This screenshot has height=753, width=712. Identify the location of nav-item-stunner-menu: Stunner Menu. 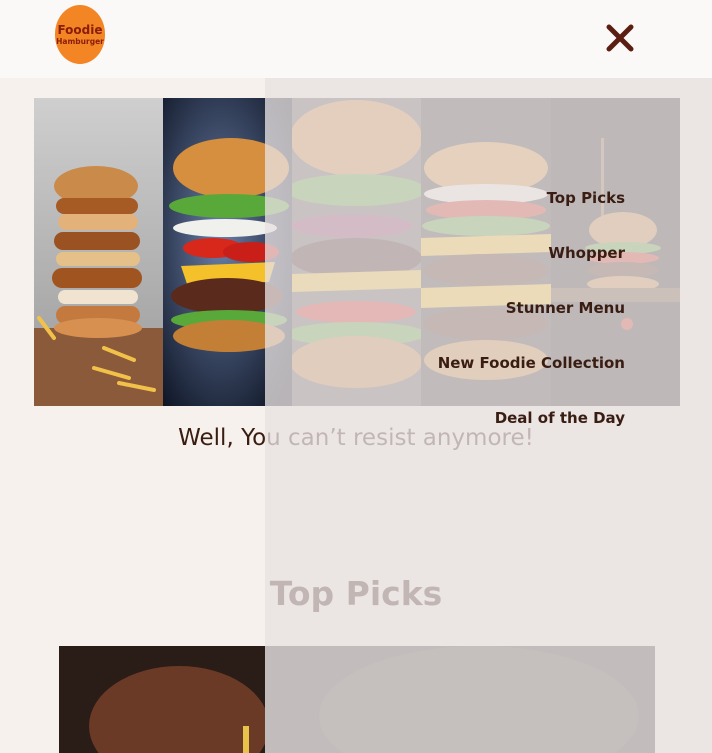
(565, 323).